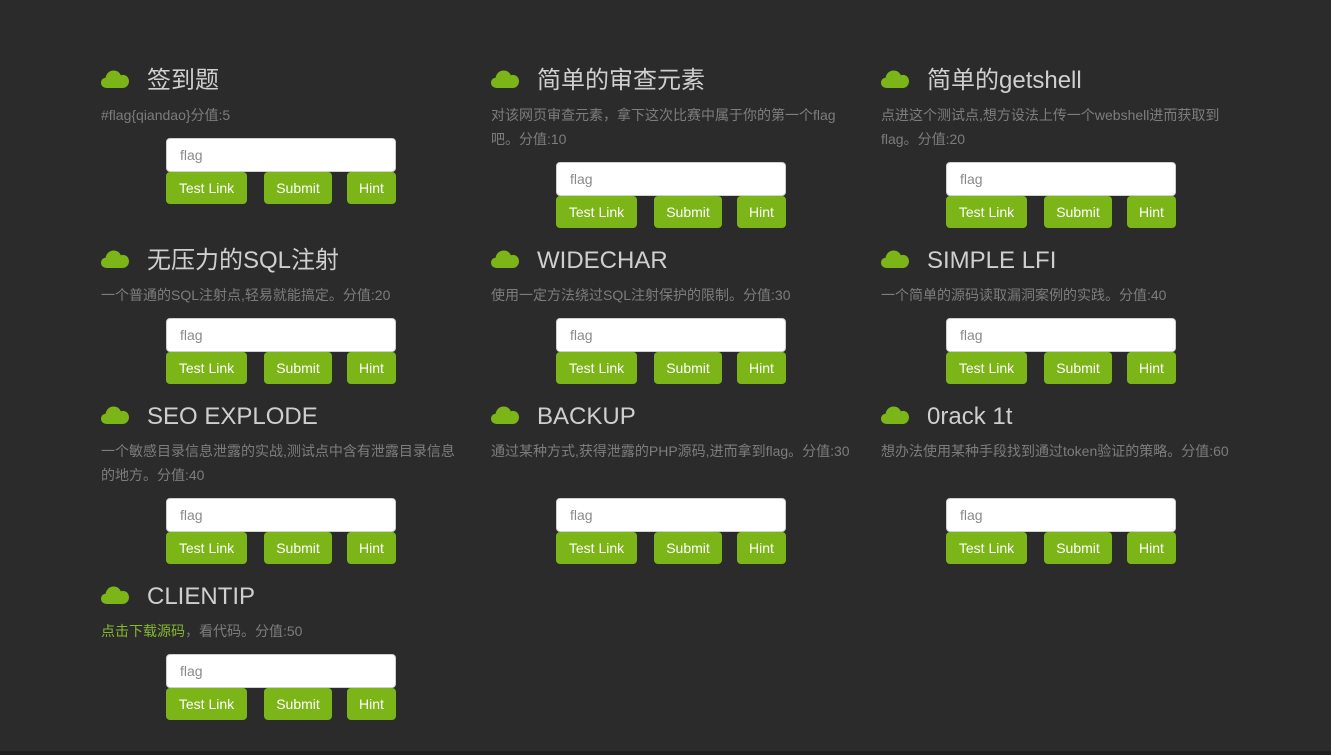 The image size is (1331, 755). Describe the element at coordinates (1071, 417) in the screenshot. I see `challenge-header: 0rack 1t` at that location.